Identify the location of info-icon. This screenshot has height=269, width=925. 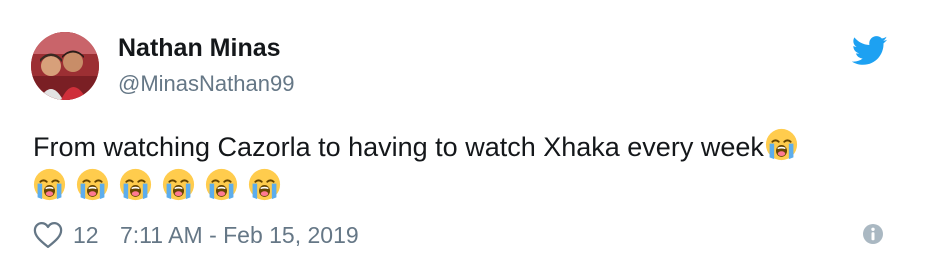
(873, 234).